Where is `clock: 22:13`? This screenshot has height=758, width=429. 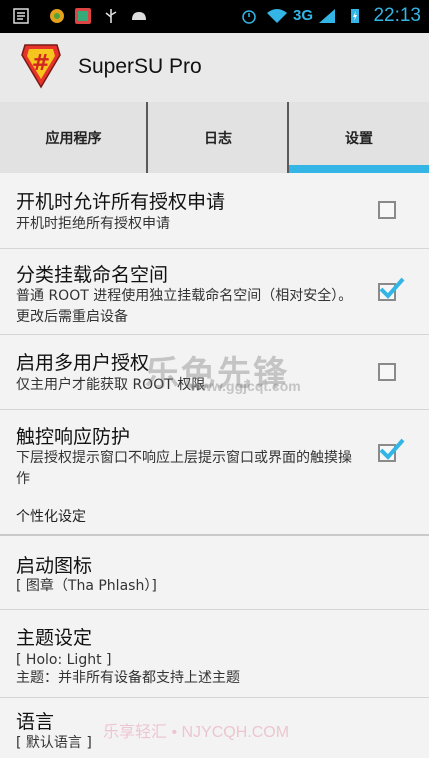 clock: 22:13 is located at coordinates (397, 15).